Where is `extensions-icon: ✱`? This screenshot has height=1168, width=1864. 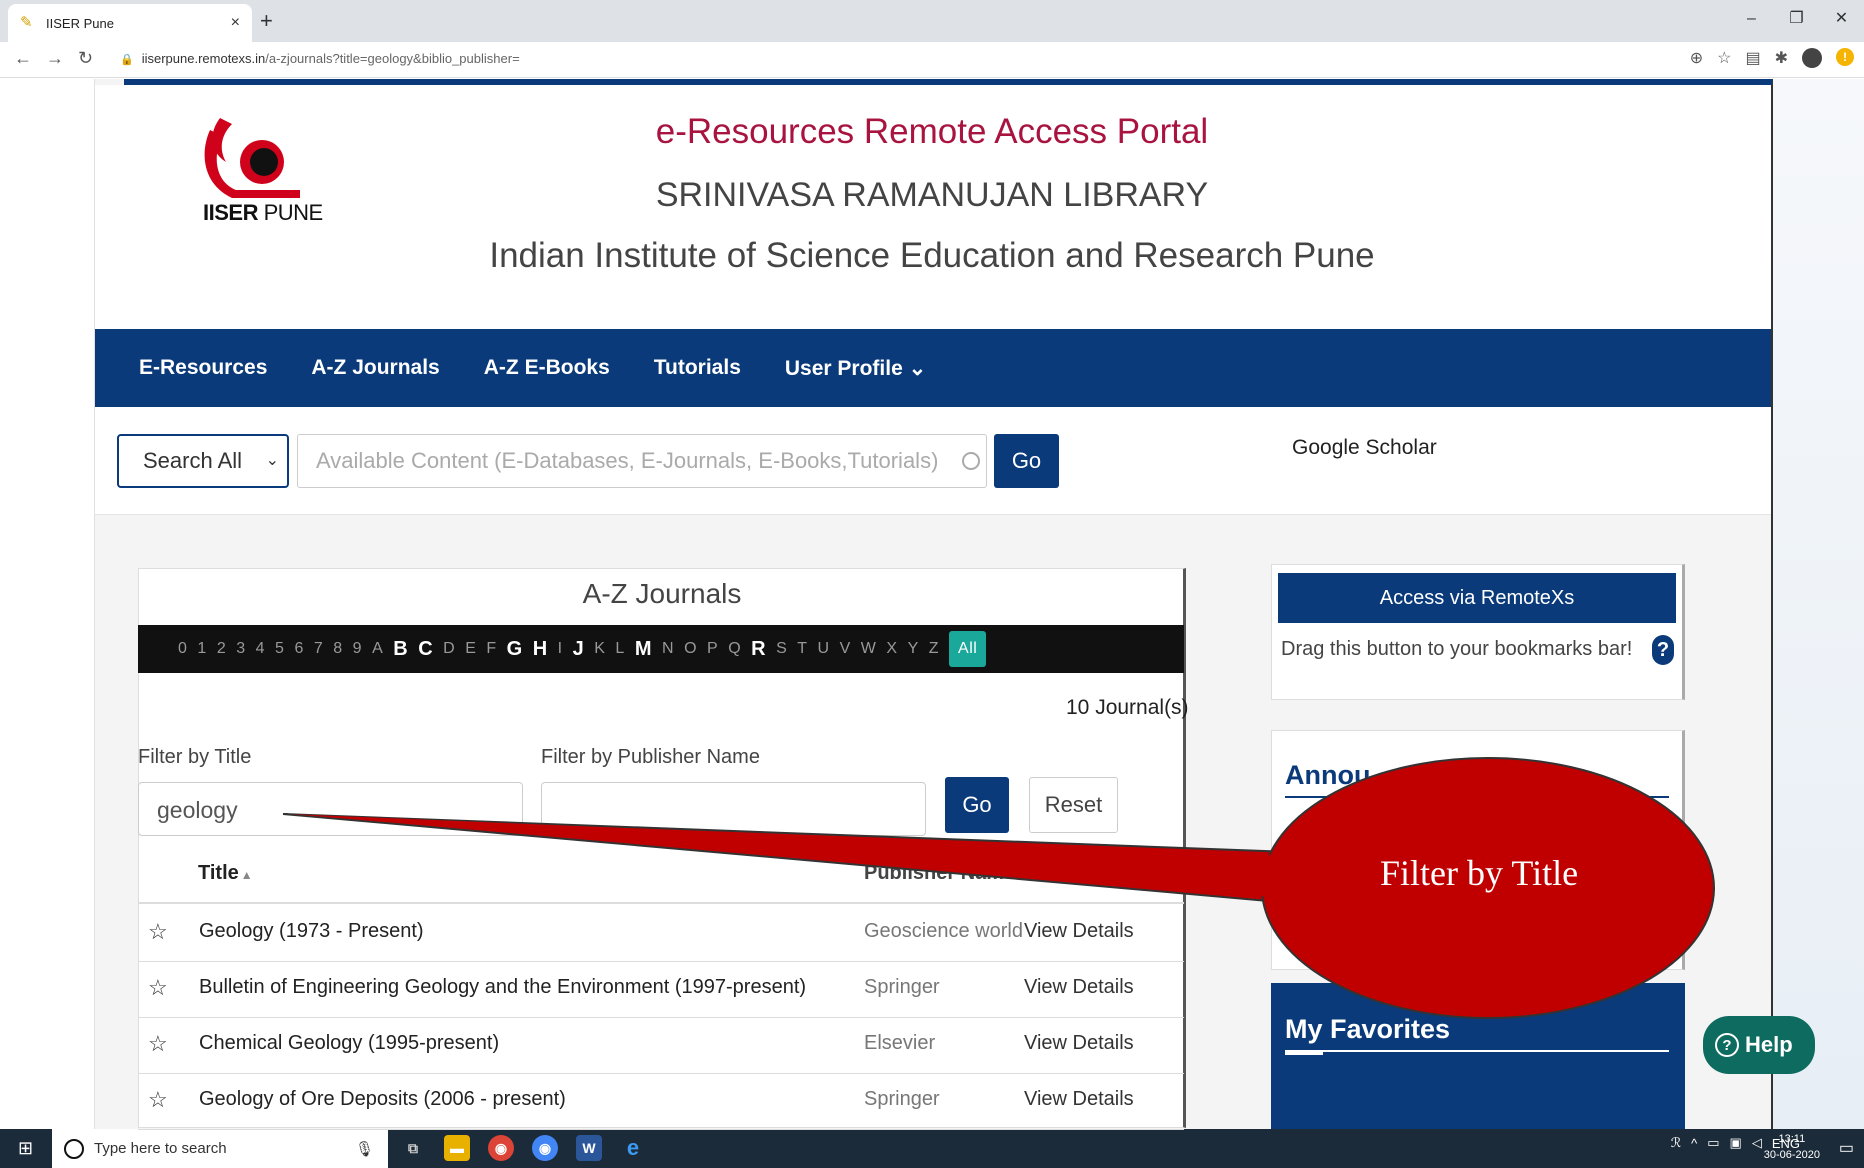 extensions-icon: ✱ is located at coordinates (1781, 58).